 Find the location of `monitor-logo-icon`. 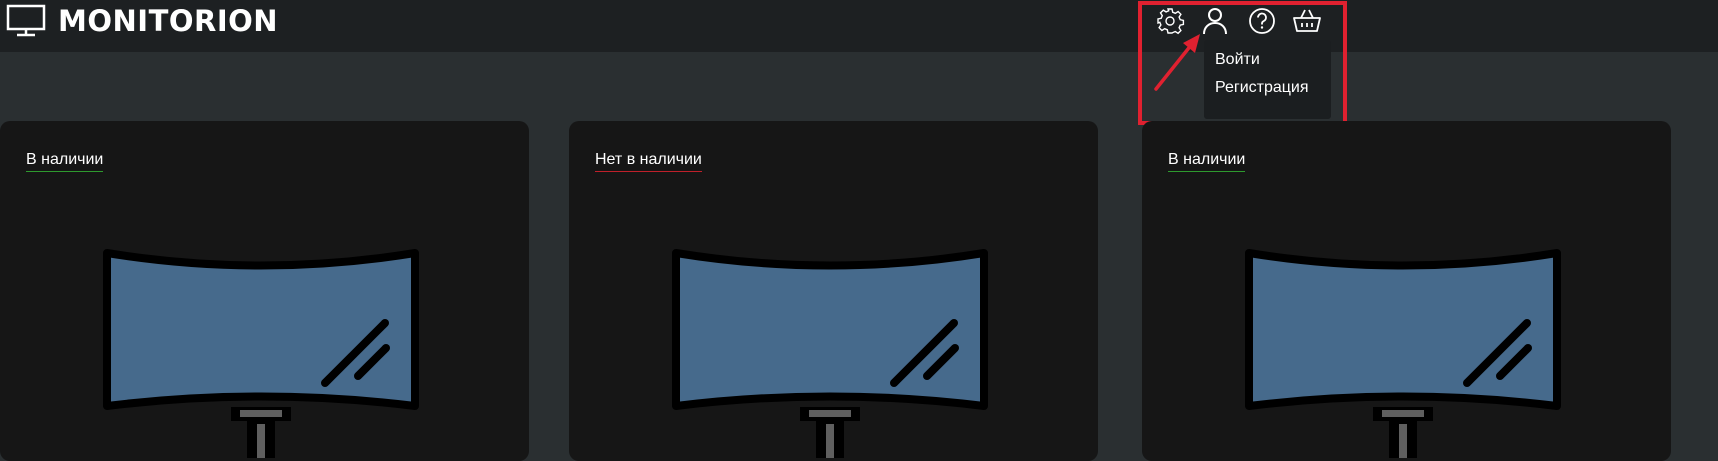

monitor-logo-icon is located at coordinates (26, 20).